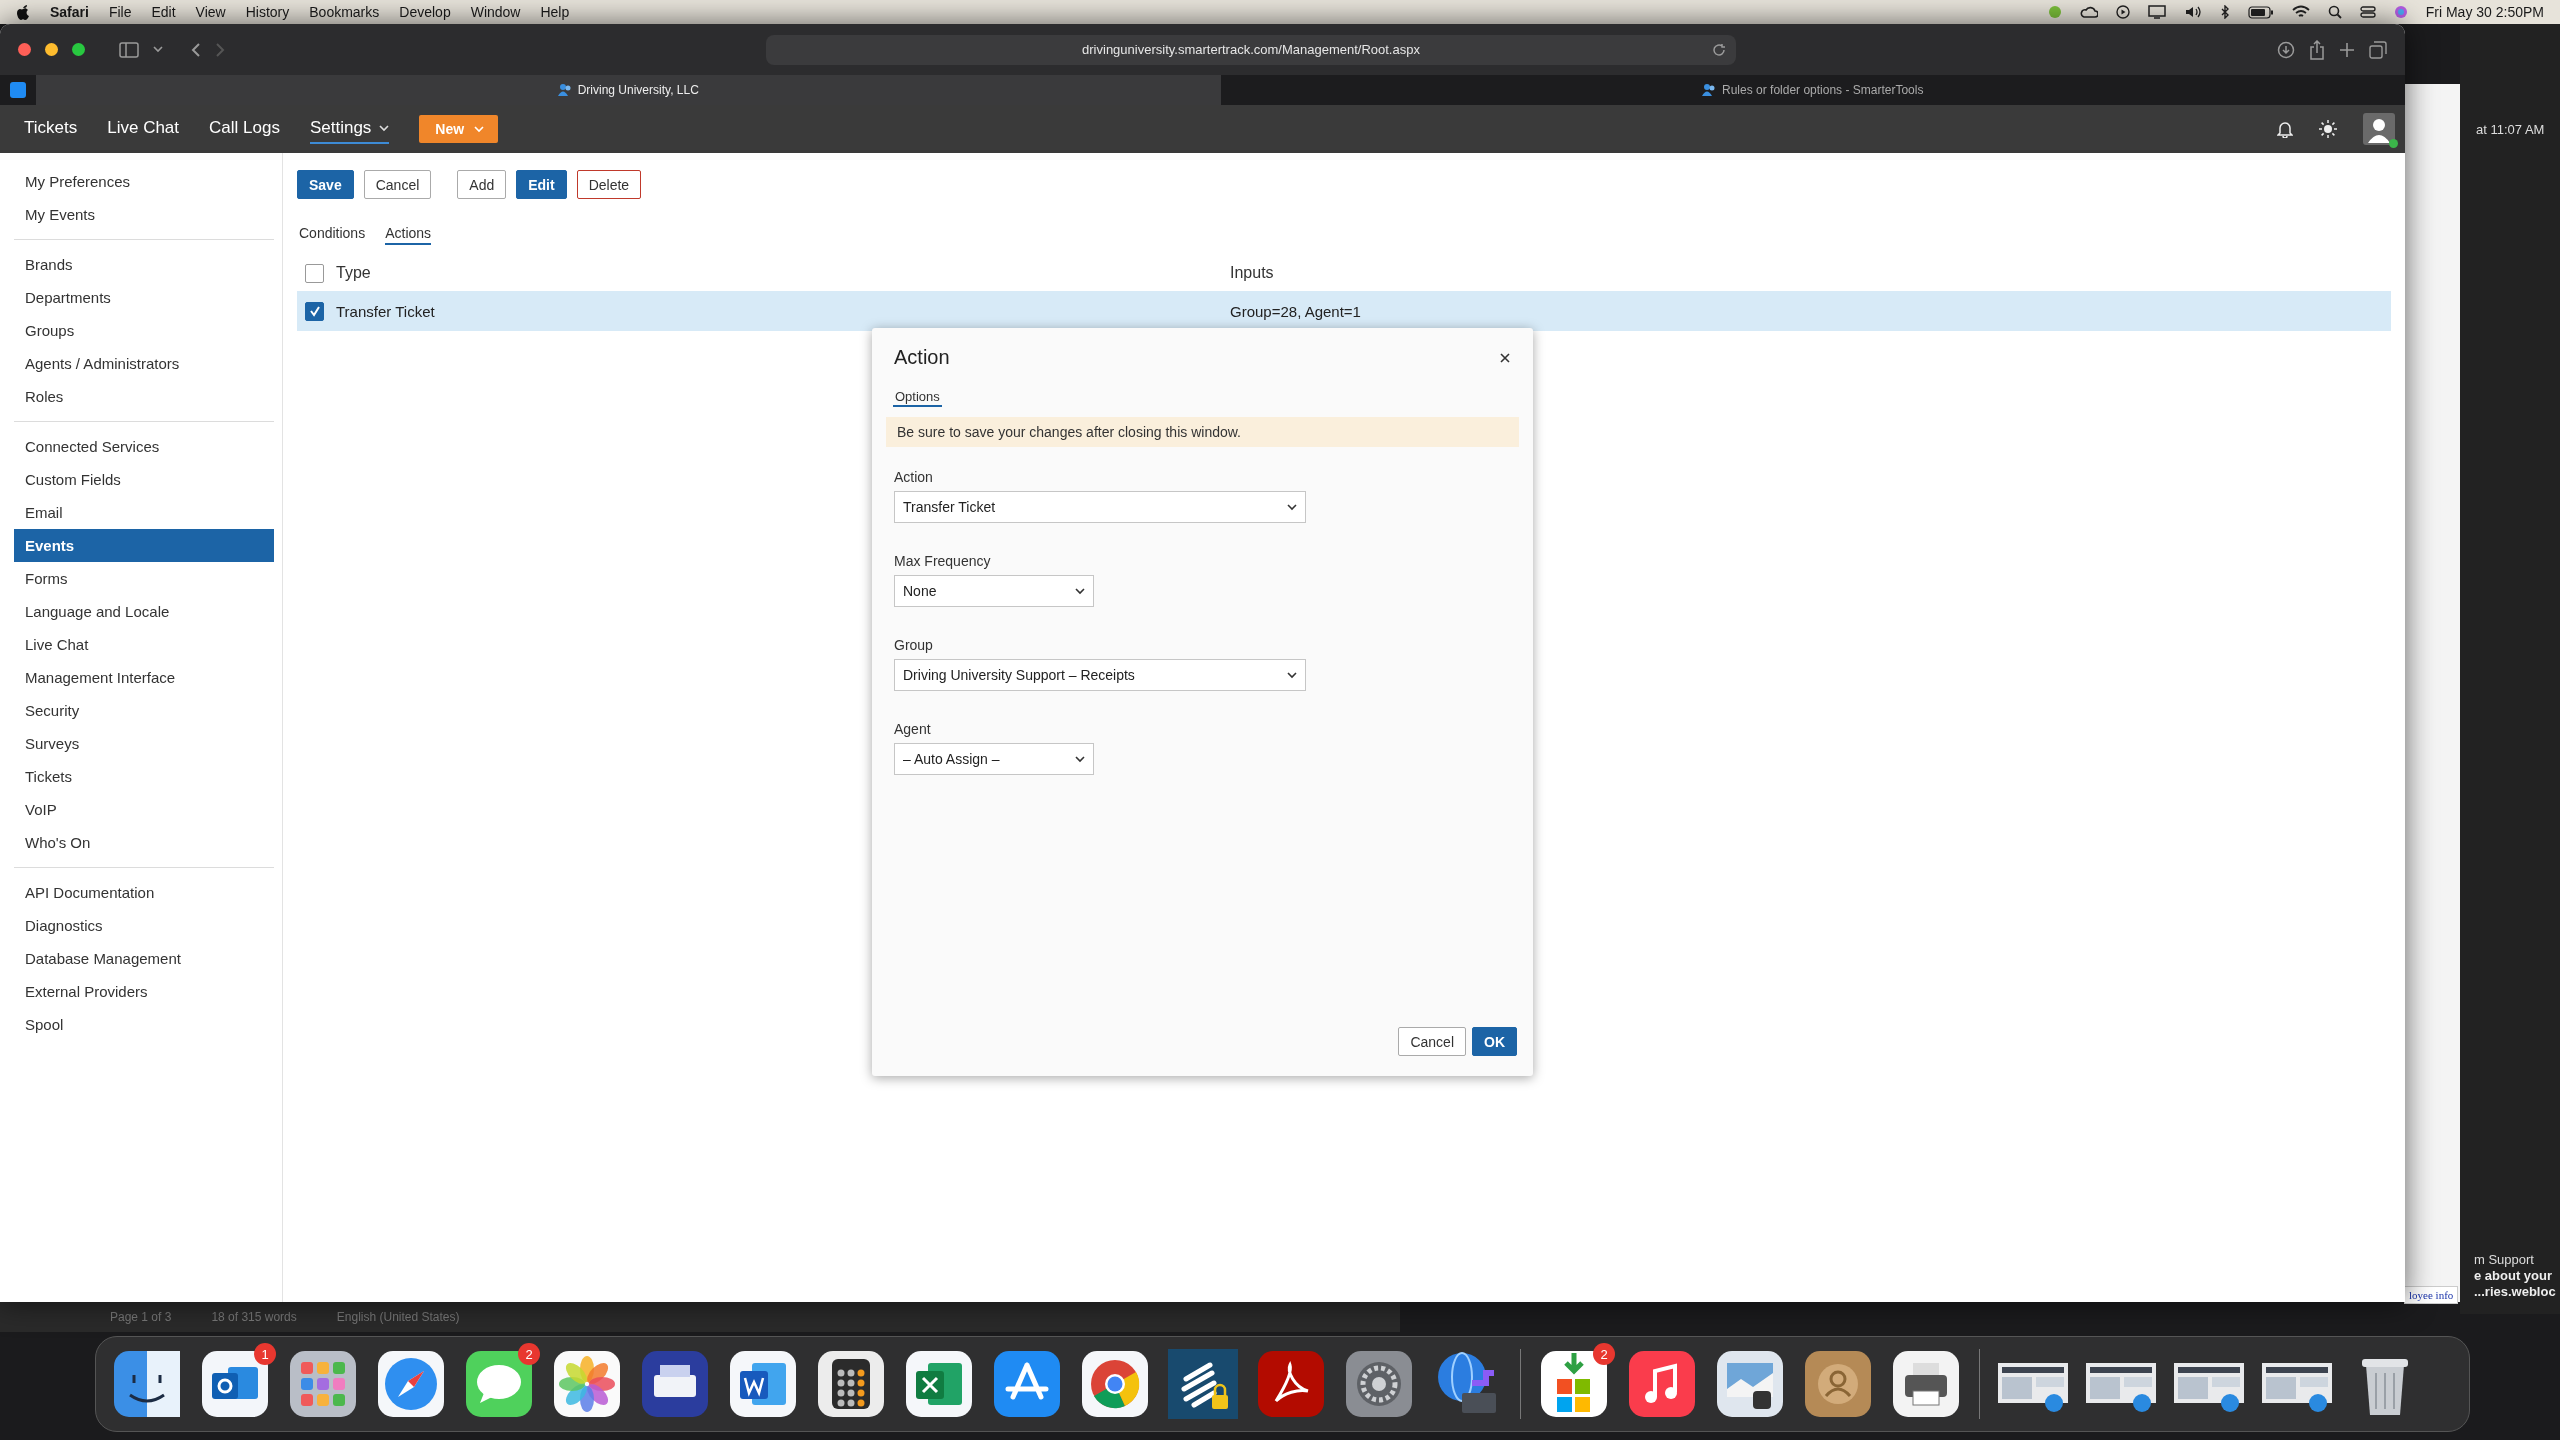 The width and height of the screenshot is (2560, 1440). Describe the element at coordinates (994, 591) in the screenshot. I see `dropdown: None` at that location.